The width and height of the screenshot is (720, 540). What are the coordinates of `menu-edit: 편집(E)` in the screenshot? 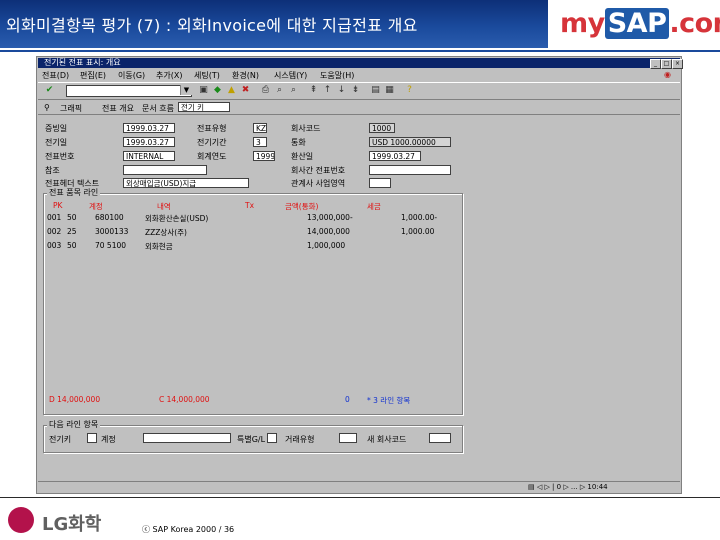 It's located at (93, 75).